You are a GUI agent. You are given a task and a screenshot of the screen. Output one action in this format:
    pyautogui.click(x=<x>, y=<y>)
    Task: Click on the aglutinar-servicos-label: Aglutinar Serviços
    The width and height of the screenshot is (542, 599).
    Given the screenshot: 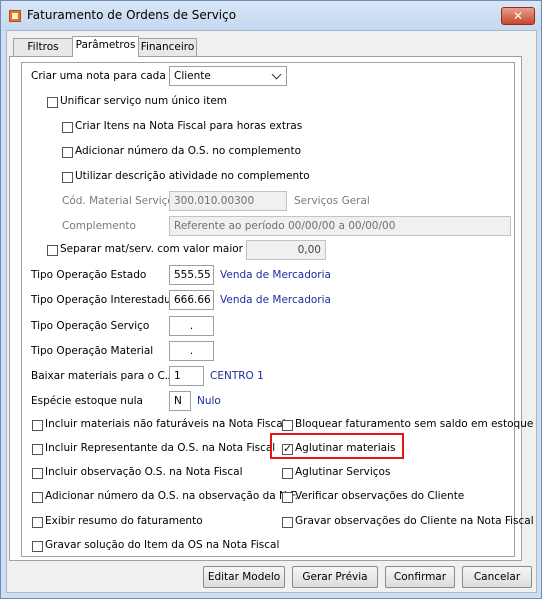 What is the action you would take?
    pyautogui.click(x=343, y=472)
    